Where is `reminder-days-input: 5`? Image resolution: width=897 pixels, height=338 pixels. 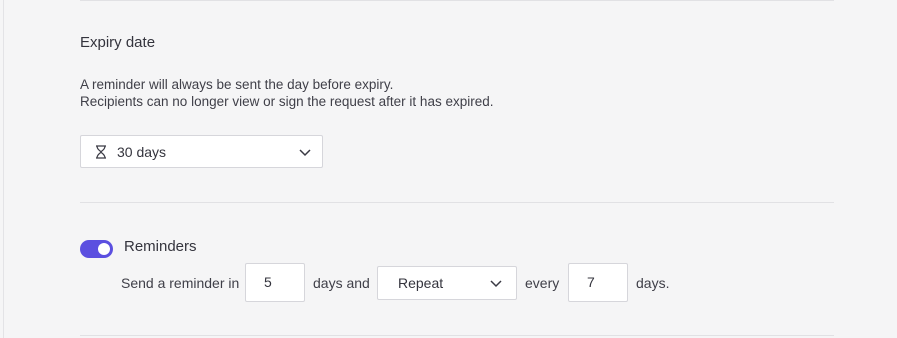
reminder-days-input: 5 is located at coordinates (275, 282).